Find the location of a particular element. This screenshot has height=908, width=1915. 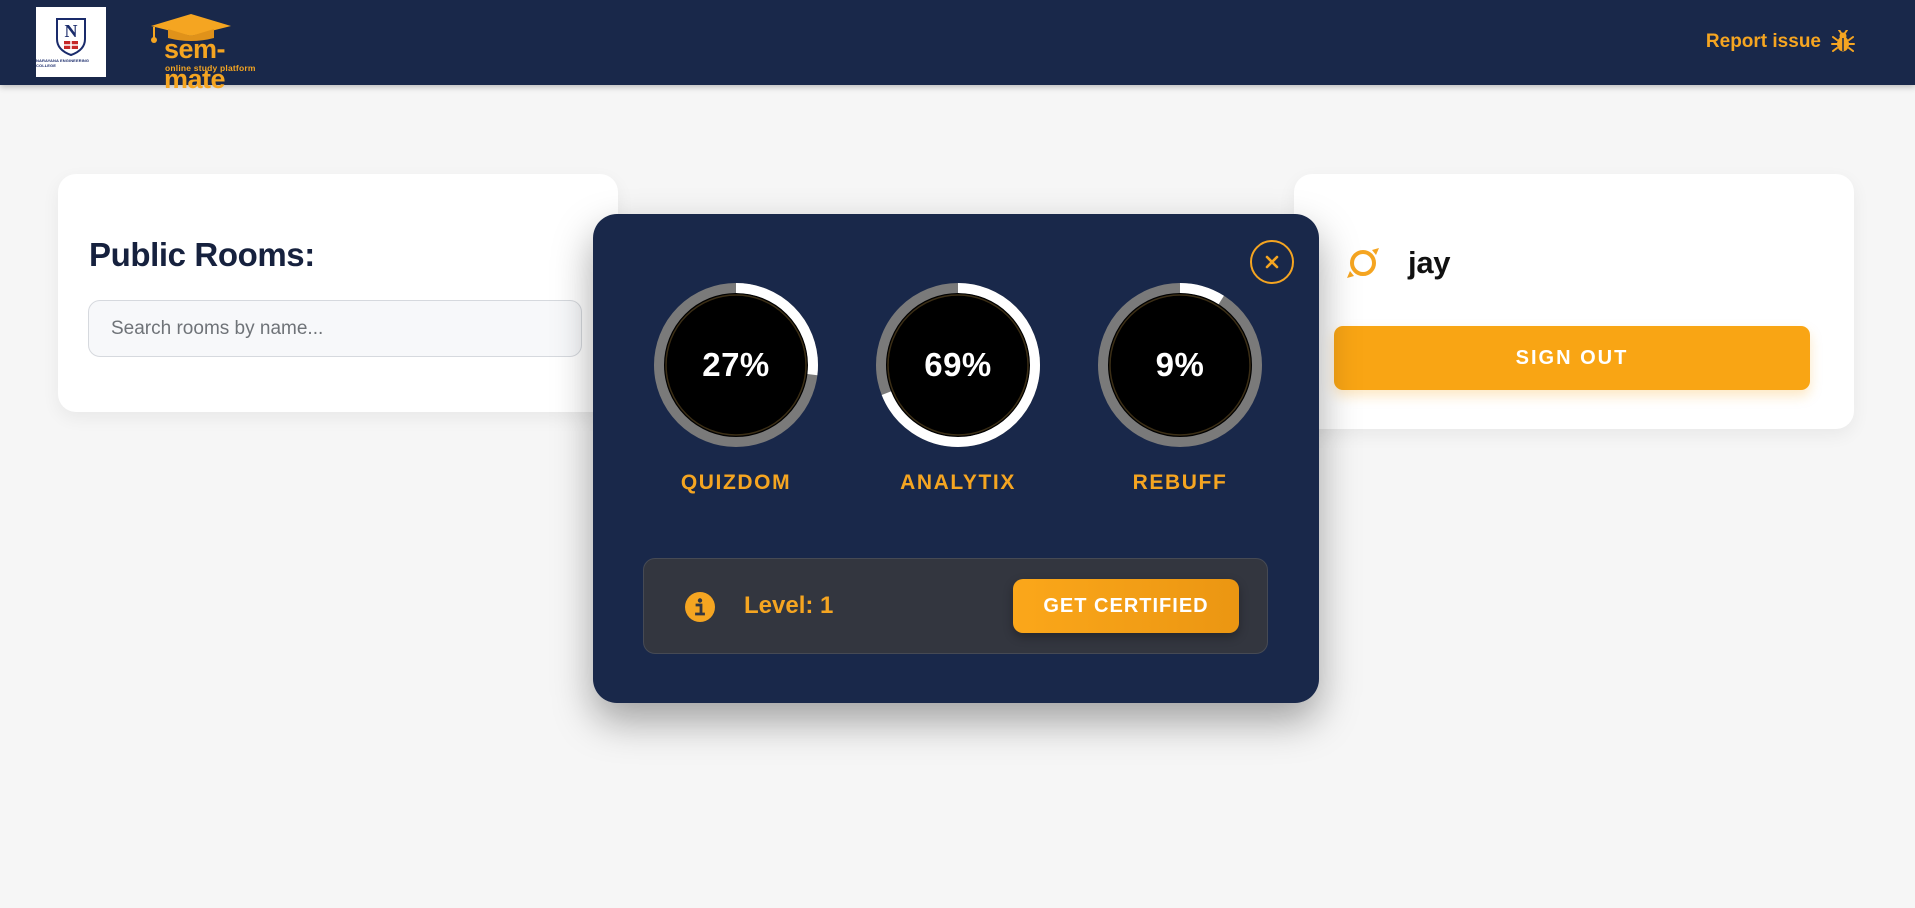

college-logo-text: NARAYANA ENGINEERING COLLEGE is located at coordinates (63, 62).